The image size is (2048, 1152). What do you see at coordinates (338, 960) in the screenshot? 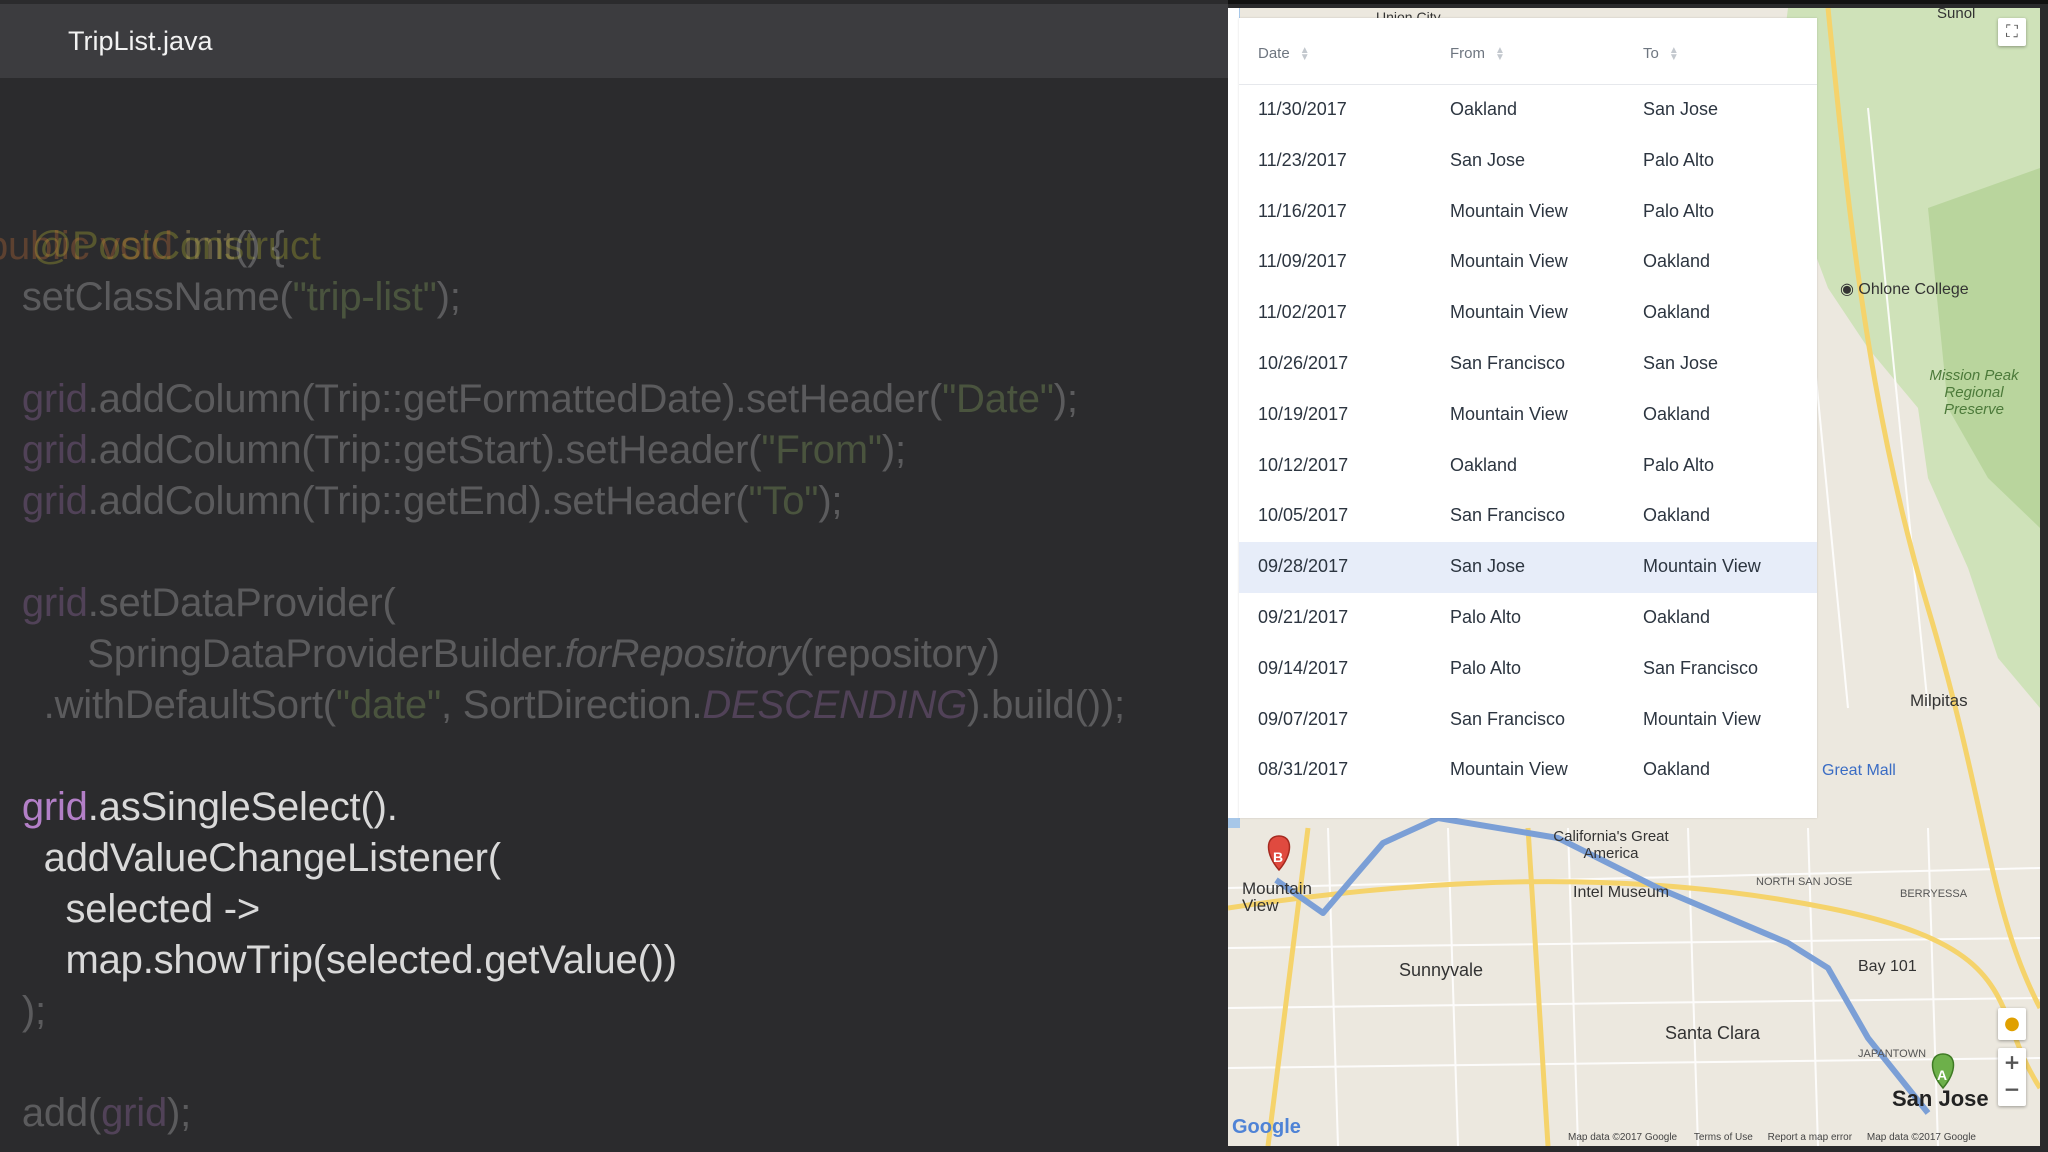
I see `code-line-13: map.showTrip(selected.getValue())` at bounding box center [338, 960].